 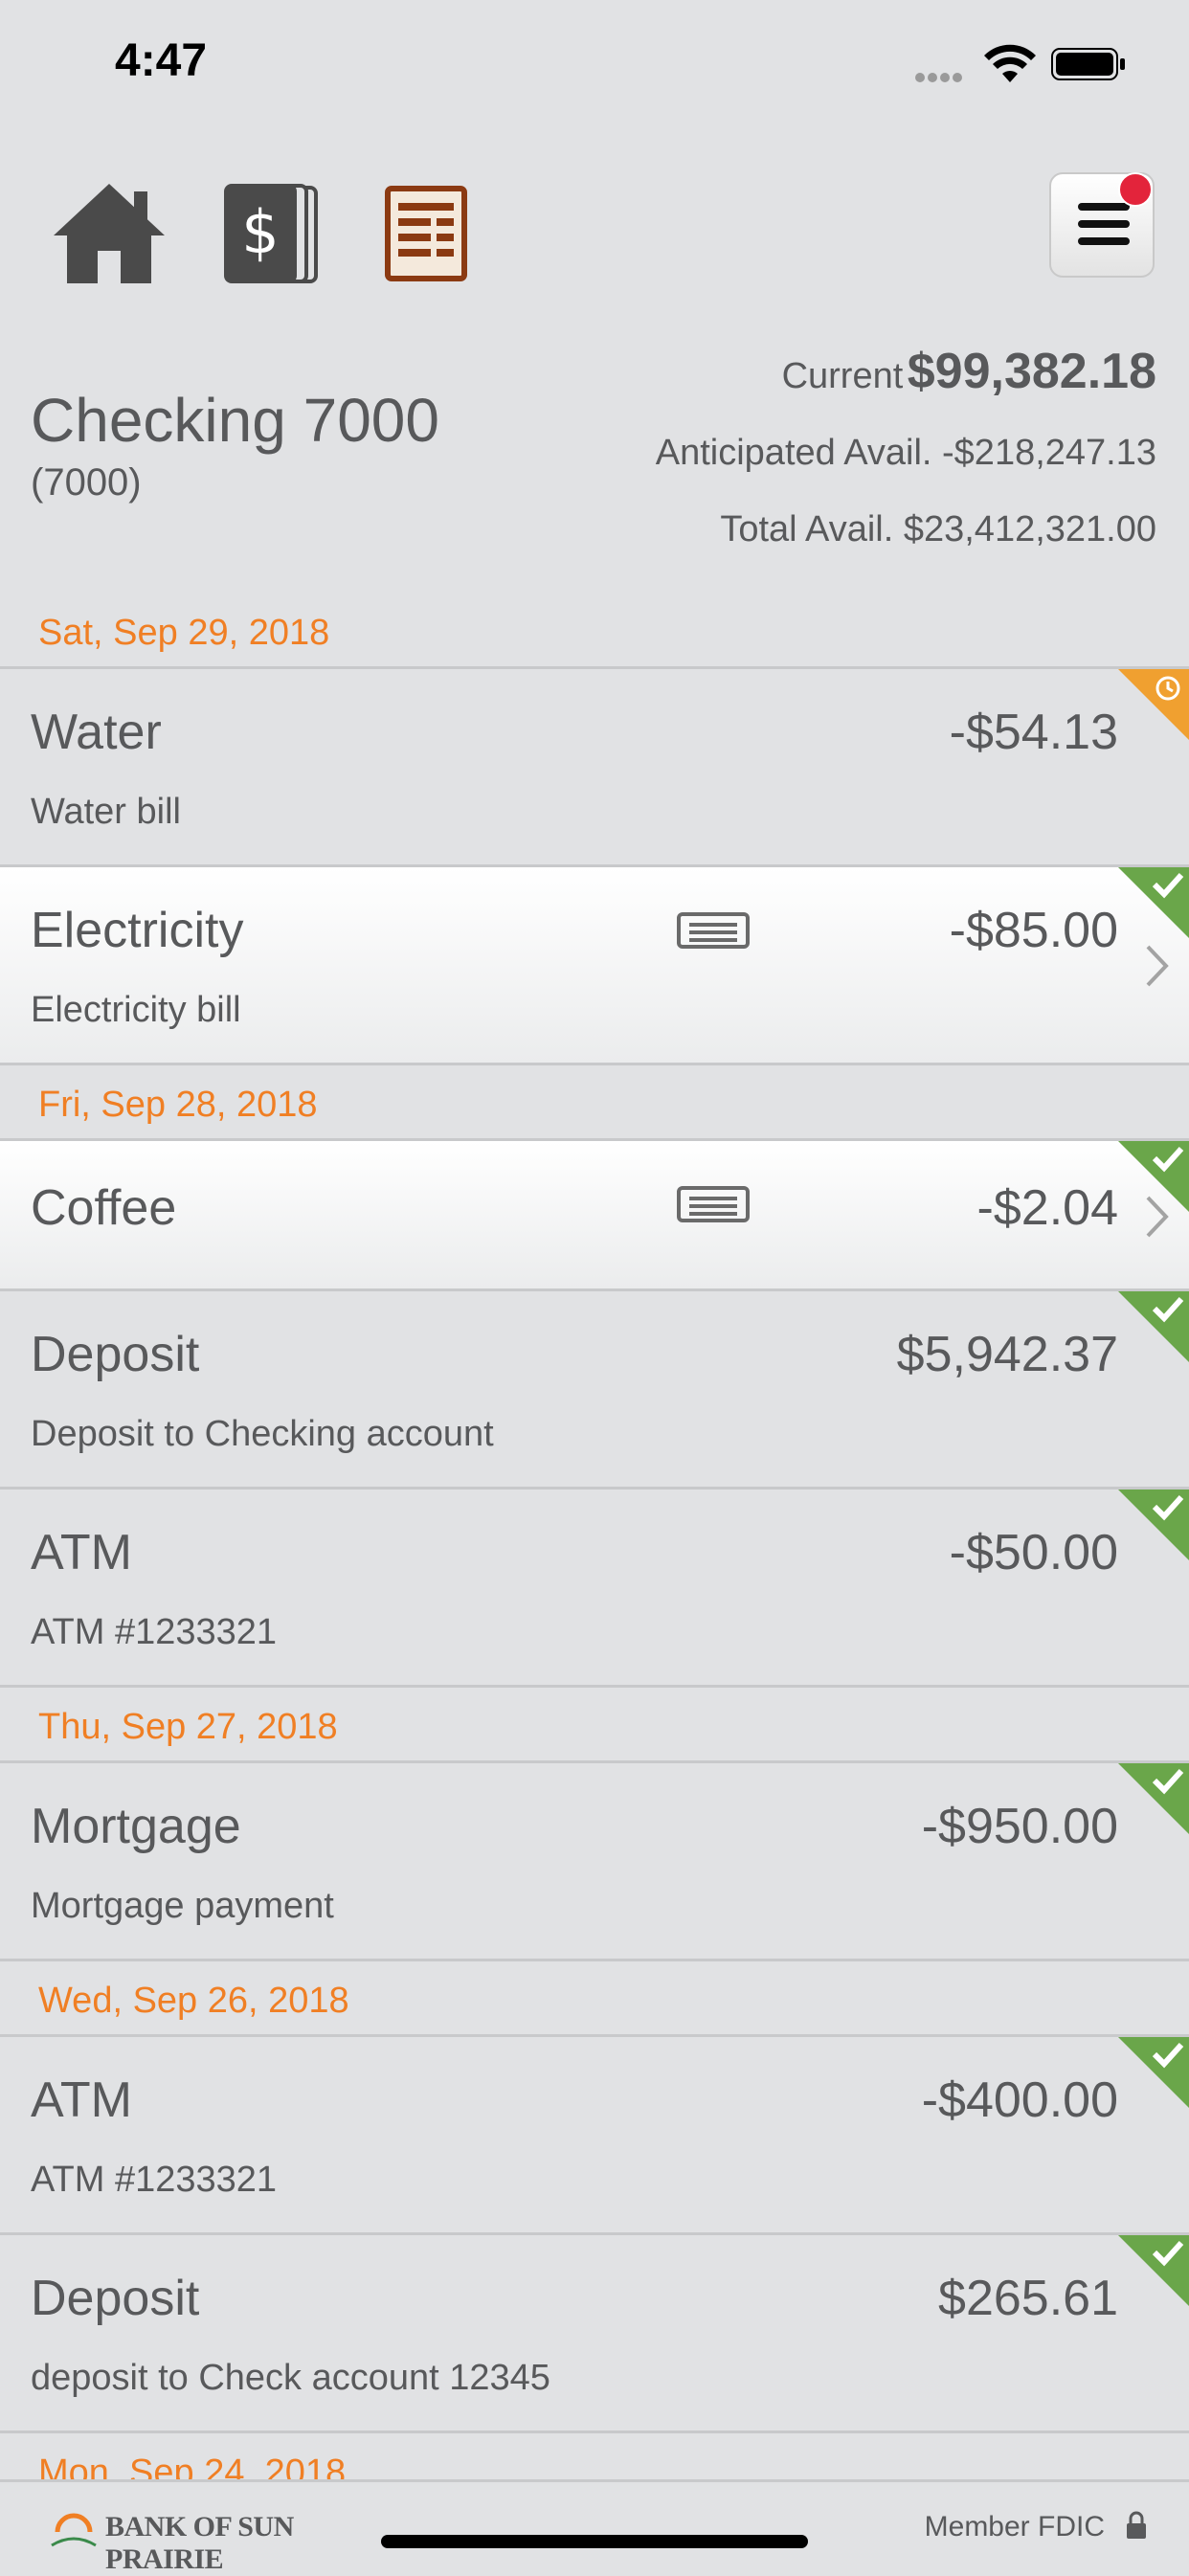 I want to click on anticipated-available: Anticipated Avail. -$218,247.13, so click(x=905, y=453).